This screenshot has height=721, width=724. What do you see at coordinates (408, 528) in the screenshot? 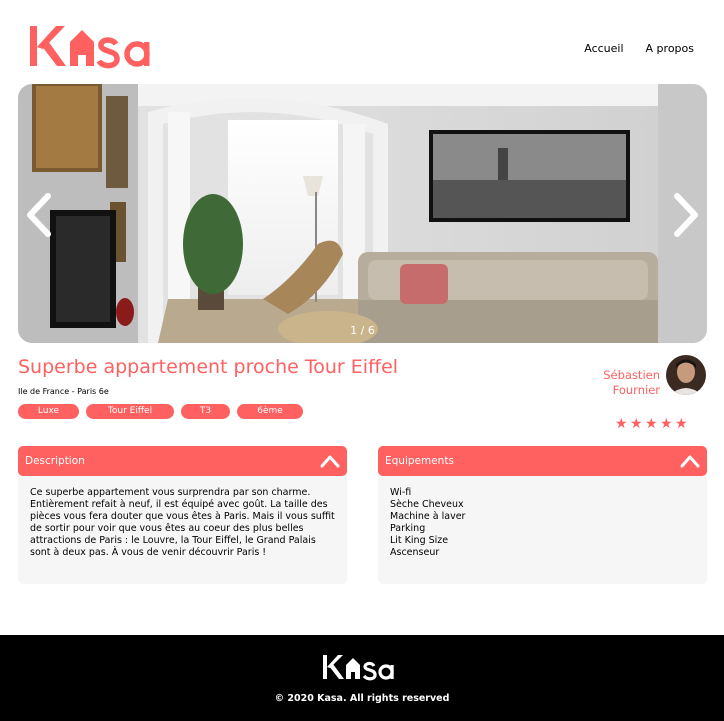
I see `list-item: Parking` at bounding box center [408, 528].